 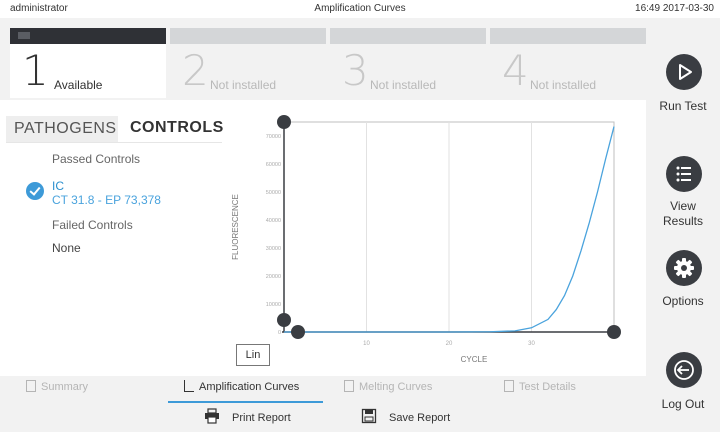 I want to click on y-tick-label: 60000, so click(x=273, y=165).